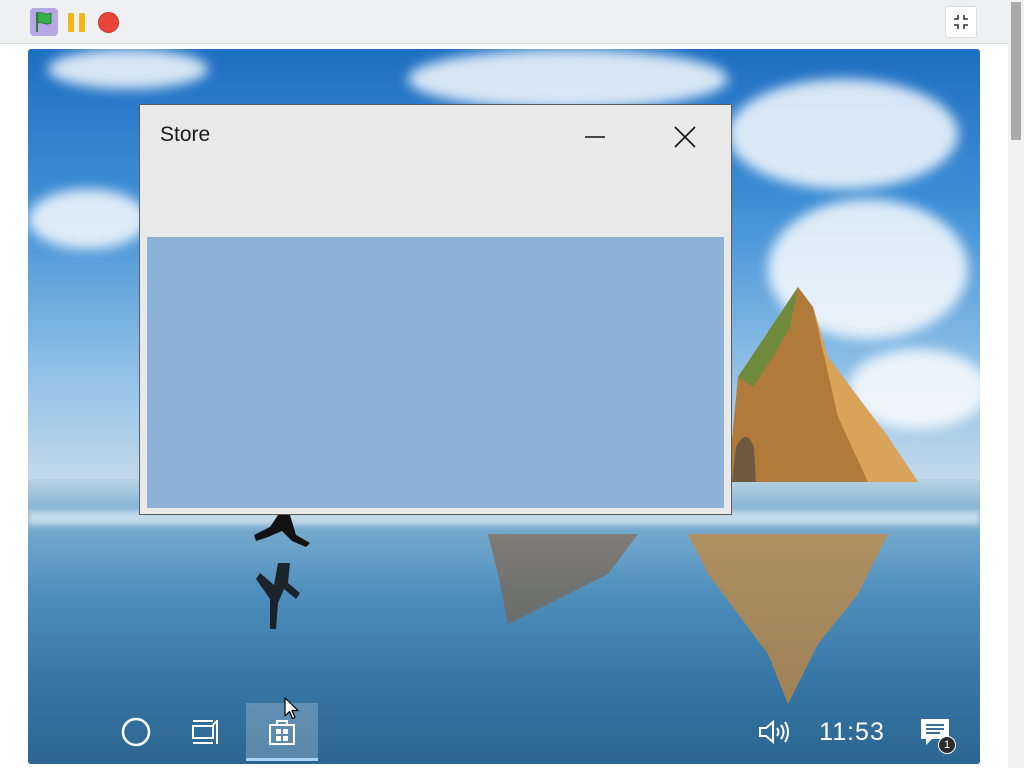  I want to click on minimize-icon, so click(595, 137).